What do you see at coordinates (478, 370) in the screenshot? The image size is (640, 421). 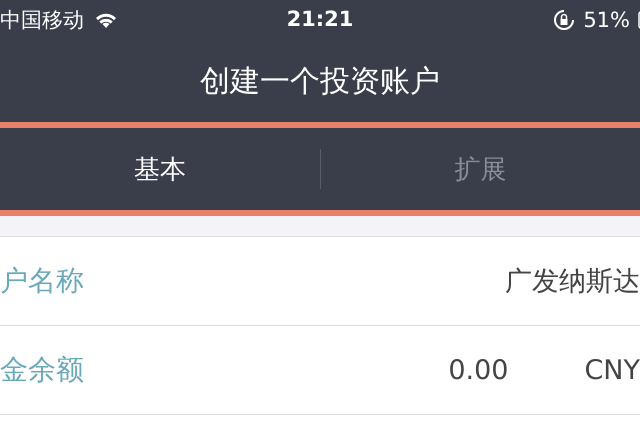 I see `field-value: 0.00` at bounding box center [478, 370].